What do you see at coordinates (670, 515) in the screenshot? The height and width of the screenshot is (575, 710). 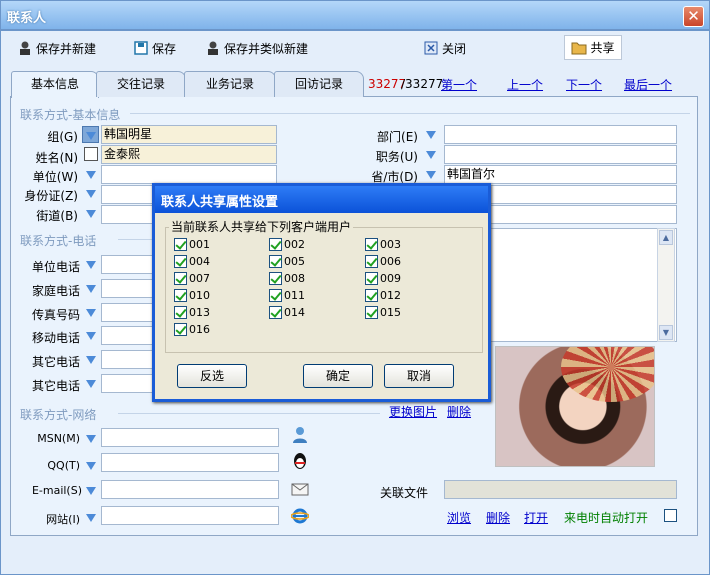 I see `auto-open-checkbox` at bounding box center [670, 515].